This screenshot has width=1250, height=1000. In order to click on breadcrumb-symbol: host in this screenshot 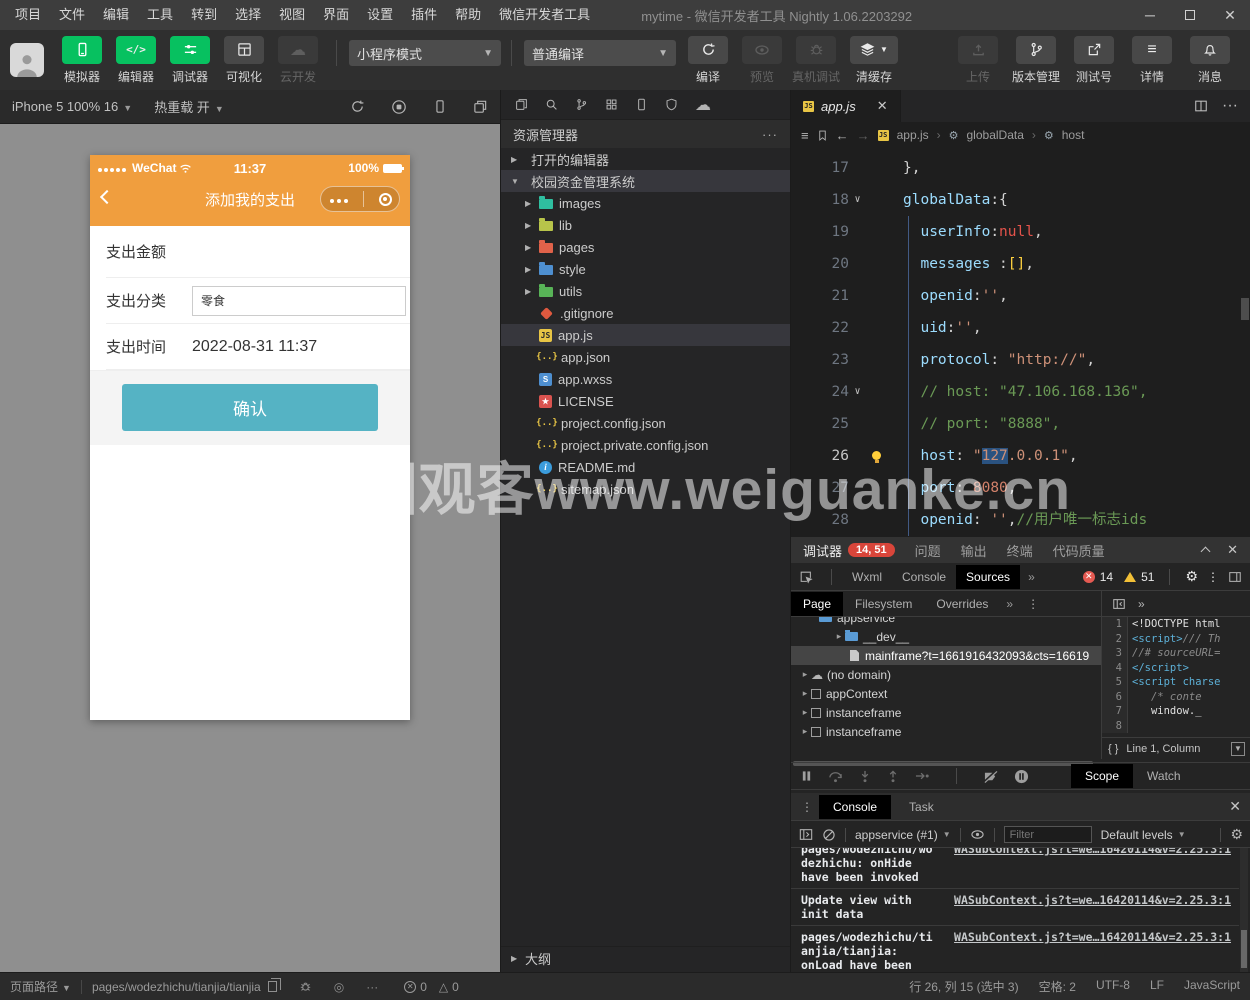, I will do `click(1073, 135)`.